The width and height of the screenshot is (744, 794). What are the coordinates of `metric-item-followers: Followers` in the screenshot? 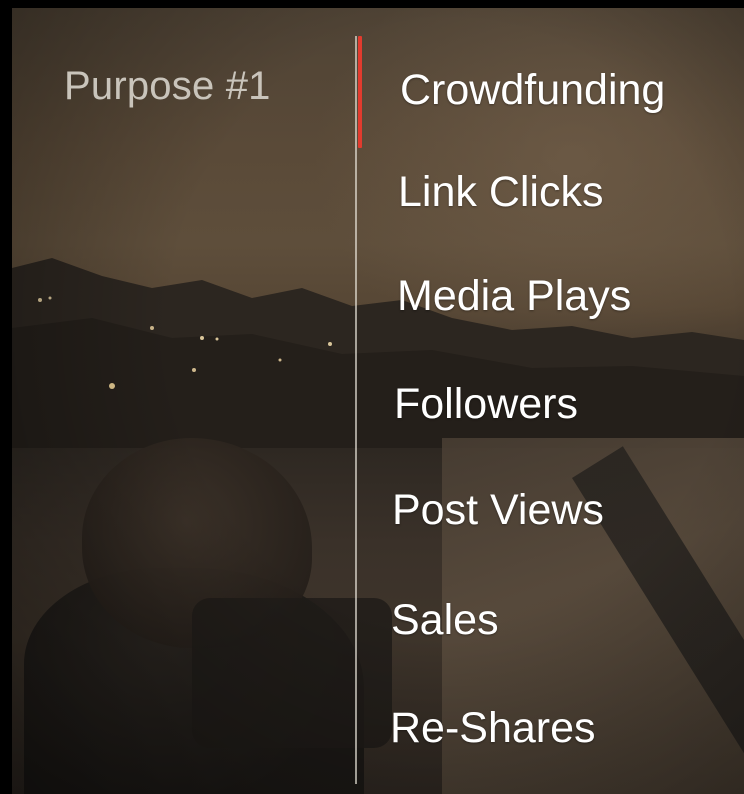 It's located at (486, 404).